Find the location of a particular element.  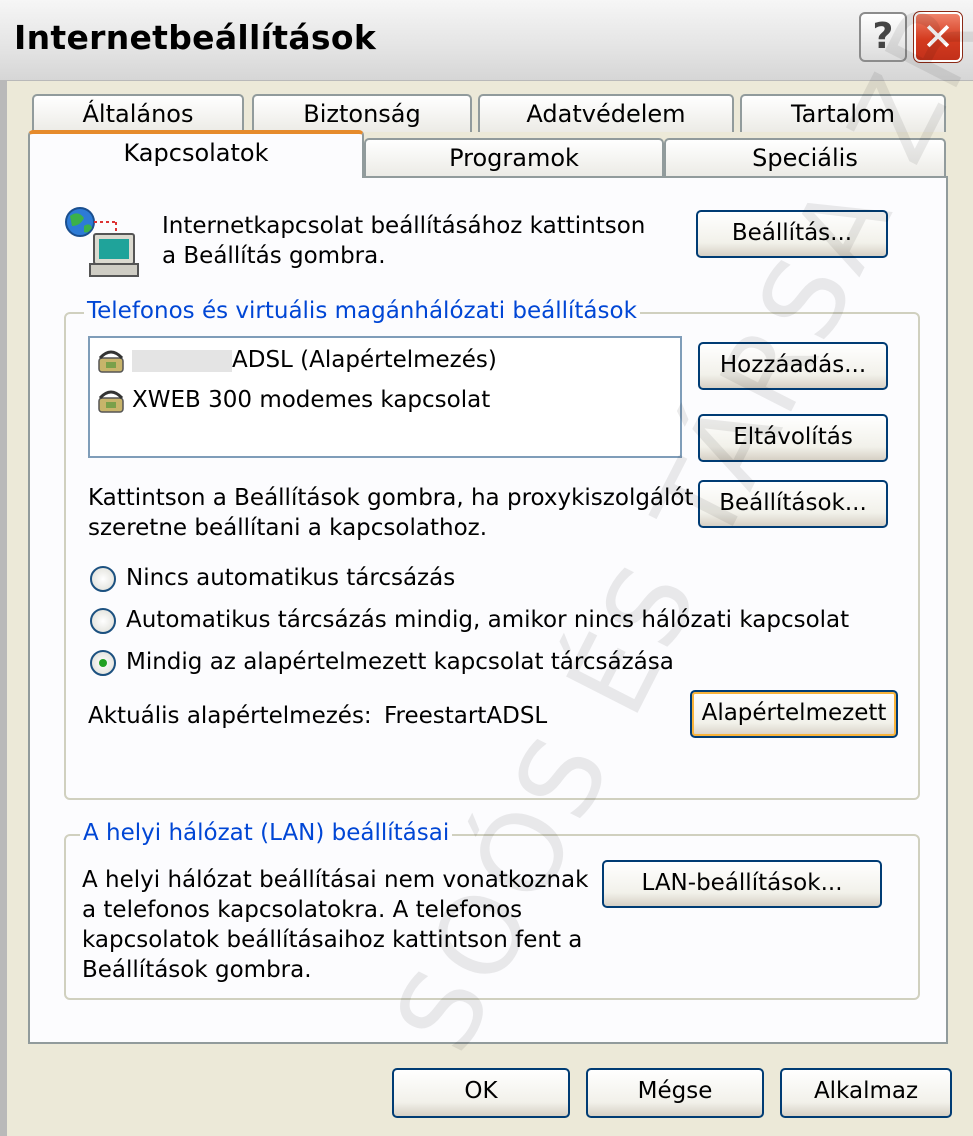

window-border is located at coordinates (3, 608).